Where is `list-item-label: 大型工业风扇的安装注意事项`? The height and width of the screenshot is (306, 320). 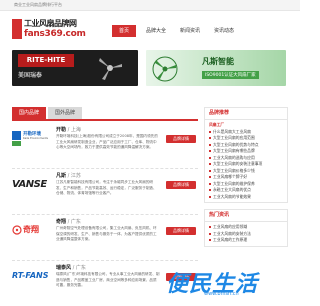
list-item-label: 大型工业风扇的安装注意事项 is located at coordinates (238, 163).